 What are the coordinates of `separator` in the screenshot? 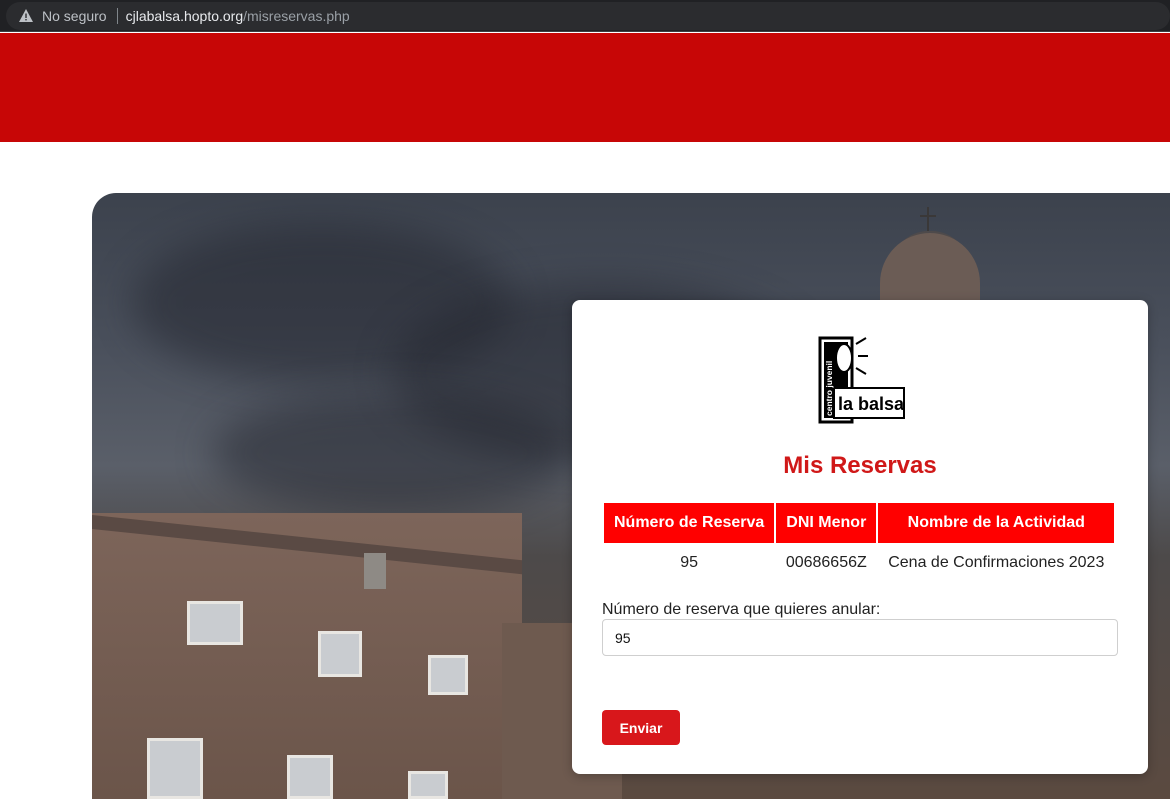 It's located at (117, 16).